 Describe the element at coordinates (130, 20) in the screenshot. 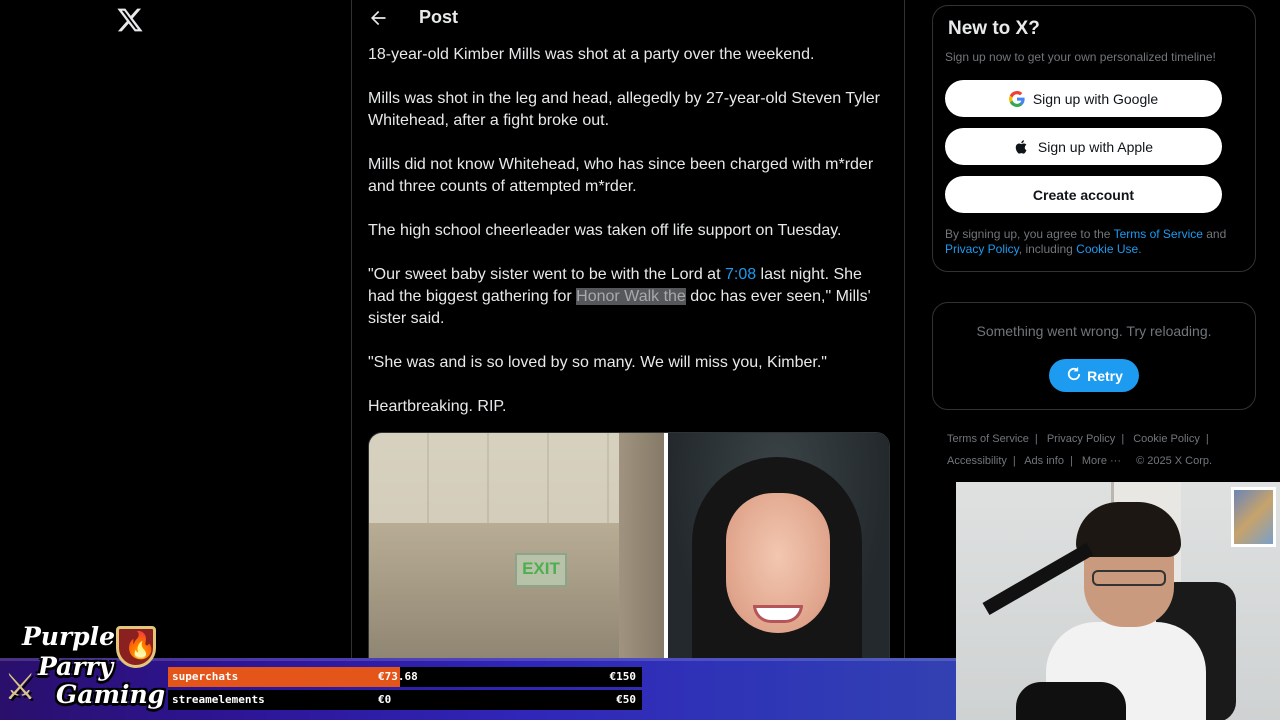

I see `x-logo-icon` at that location.